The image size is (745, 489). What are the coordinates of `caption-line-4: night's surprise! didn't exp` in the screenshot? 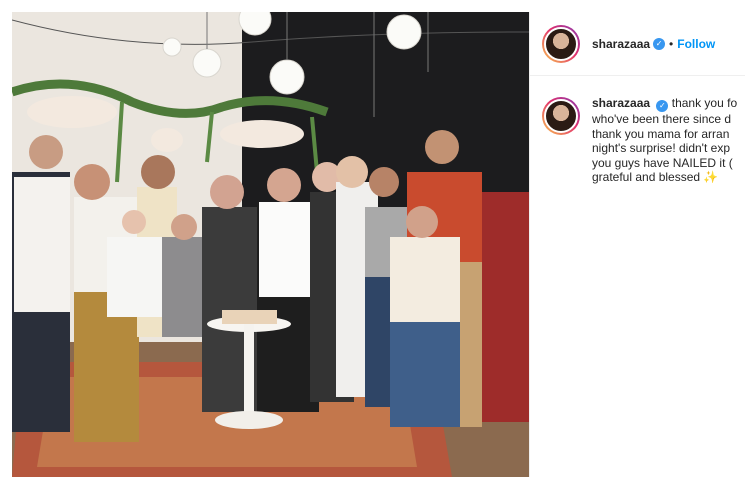 It's located at (661, 148).